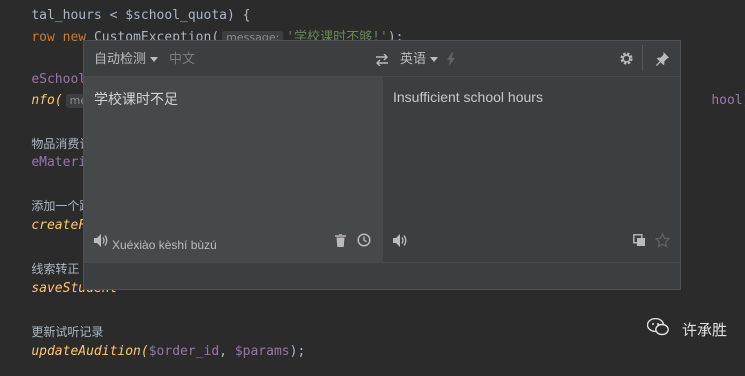 The image size is (745, 376). What do you see at coordinates (120, 58) in the screenshot?
I see `source-language-label: 自动检测` at bounding box center [120, 58].